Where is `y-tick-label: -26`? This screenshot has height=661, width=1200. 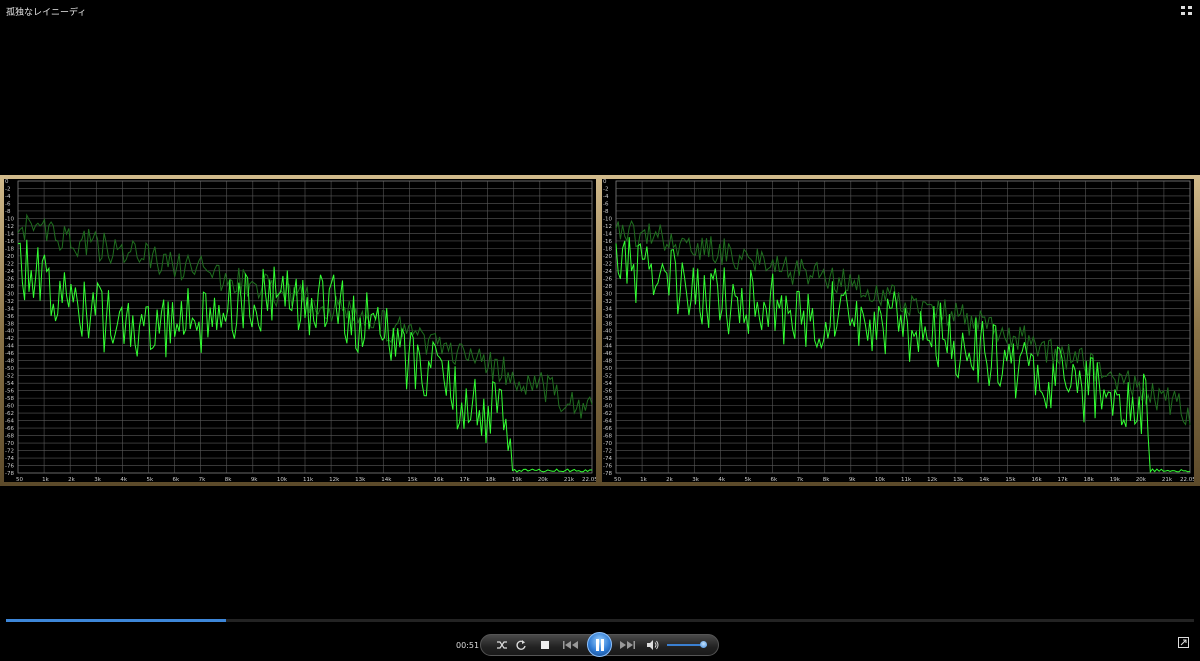 y-tick-label: -26 is located at coordinates (607, 279).